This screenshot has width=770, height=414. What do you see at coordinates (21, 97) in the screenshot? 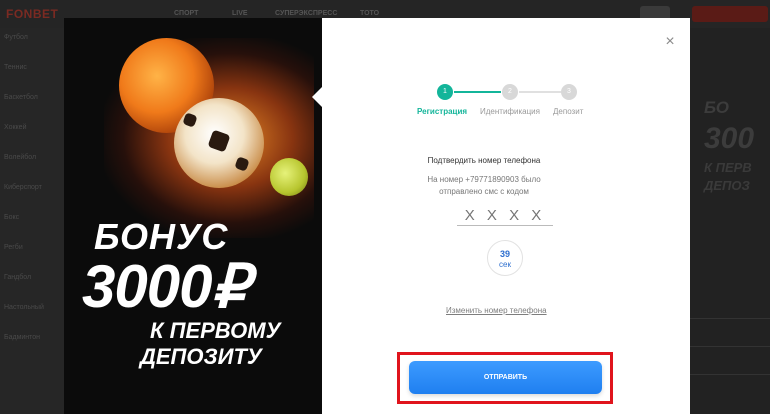
I see `background-sidebar-item: Баскетбол` at bounding box center [21, 97].